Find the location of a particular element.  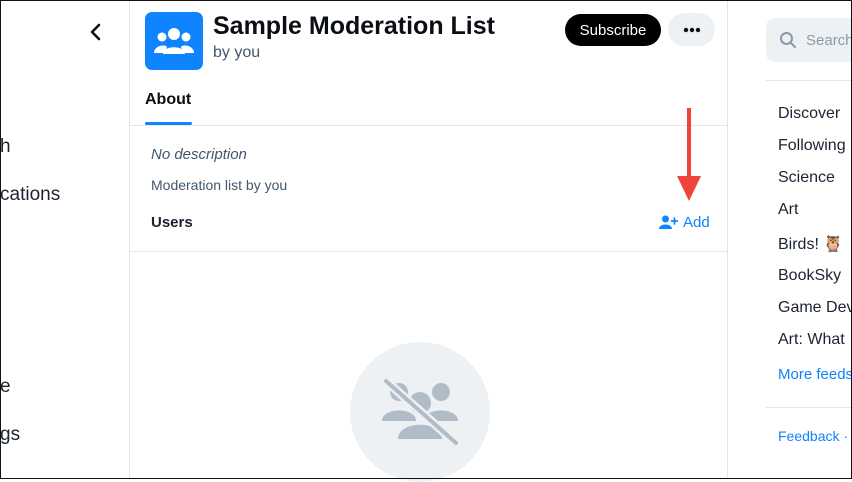

list-owner: by you is located at coordinates (237, 52).